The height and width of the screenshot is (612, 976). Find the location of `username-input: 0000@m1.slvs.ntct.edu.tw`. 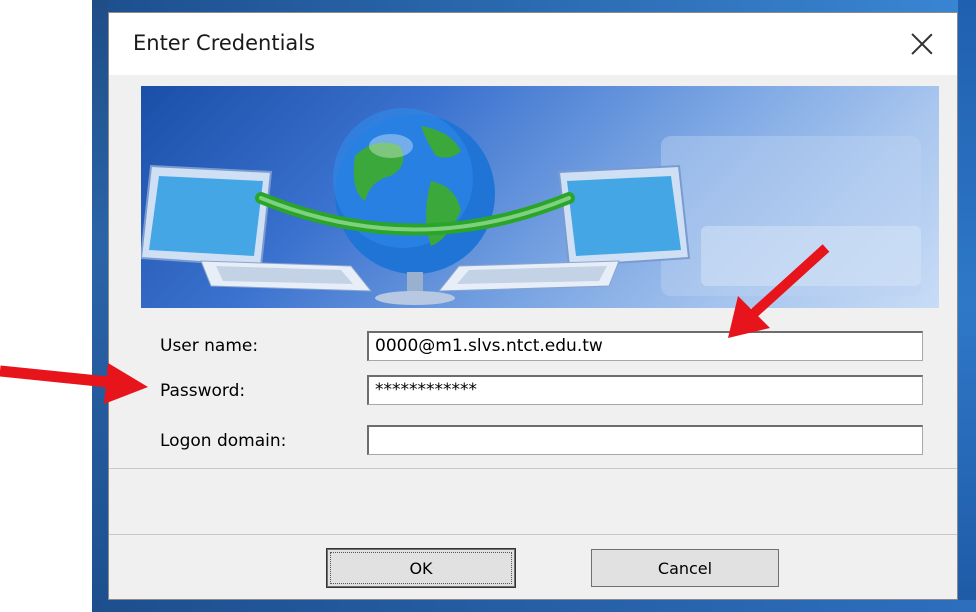

username-input: 0000@m1.slvs.ntct.edu.tw is located at coordinates (645, 346).